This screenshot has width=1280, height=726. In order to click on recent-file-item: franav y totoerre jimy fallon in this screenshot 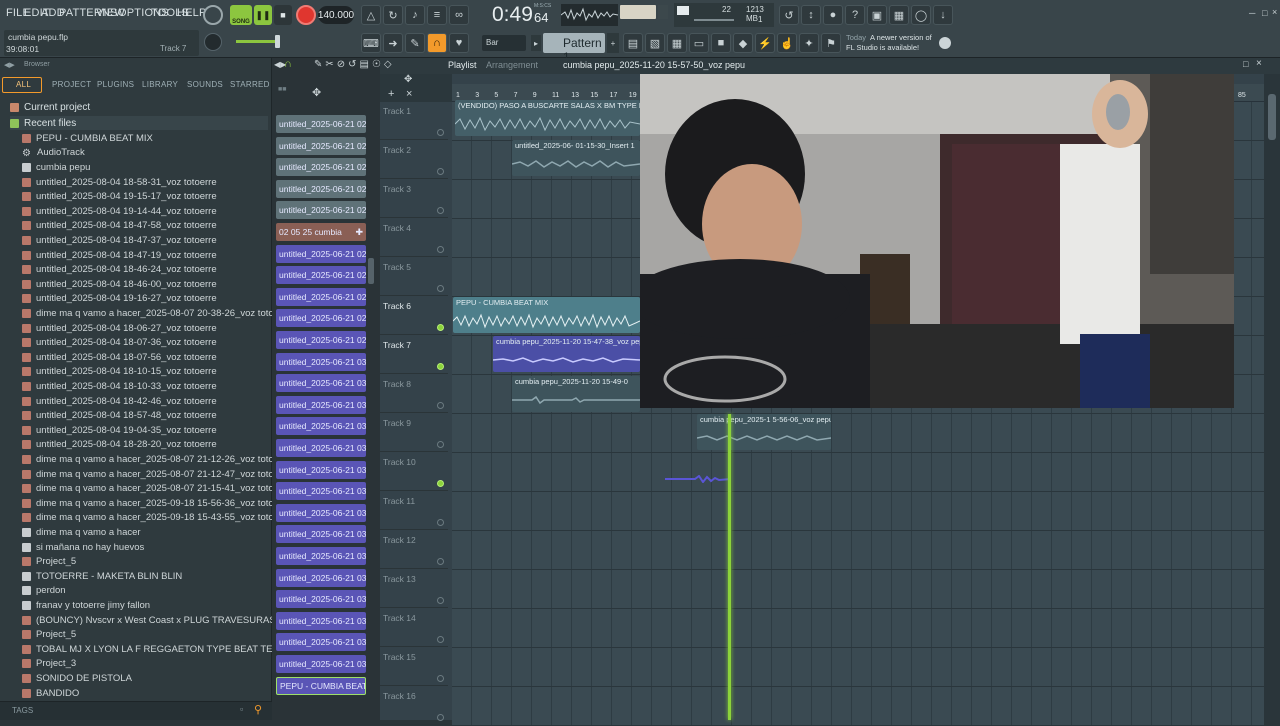, I will do `click(86, 605)`.